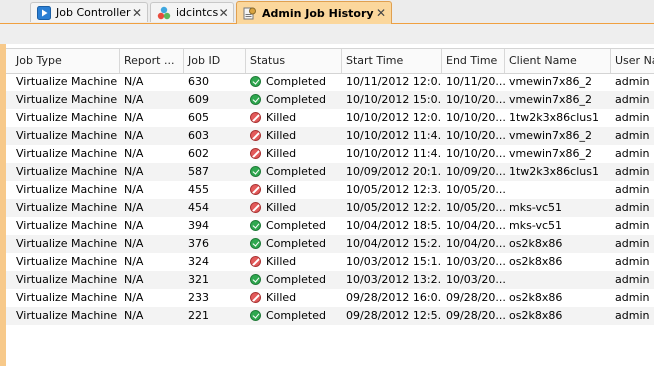 The image size is (654, 366). Describe the element at coordinates (249, 13) in the screenshot. I see `admin-job-history-icon` at that location.